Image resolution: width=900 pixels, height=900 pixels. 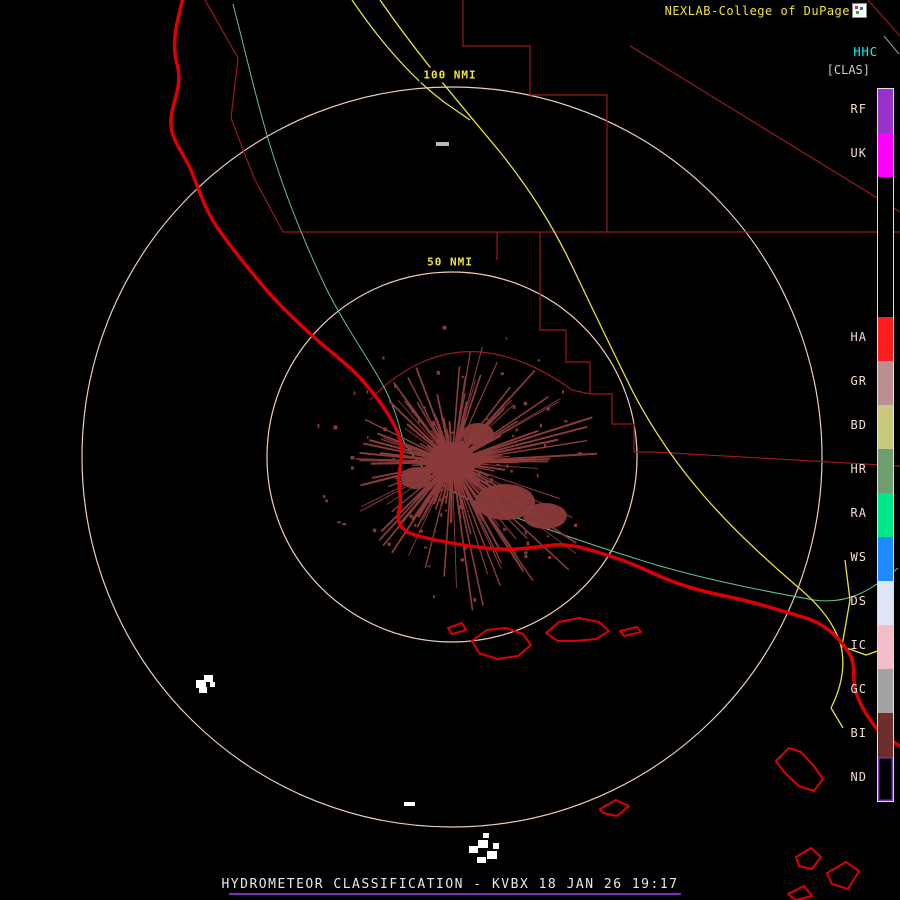 I want to click on inner-ring-label: 50 NMI, so click(x=450, y=262).